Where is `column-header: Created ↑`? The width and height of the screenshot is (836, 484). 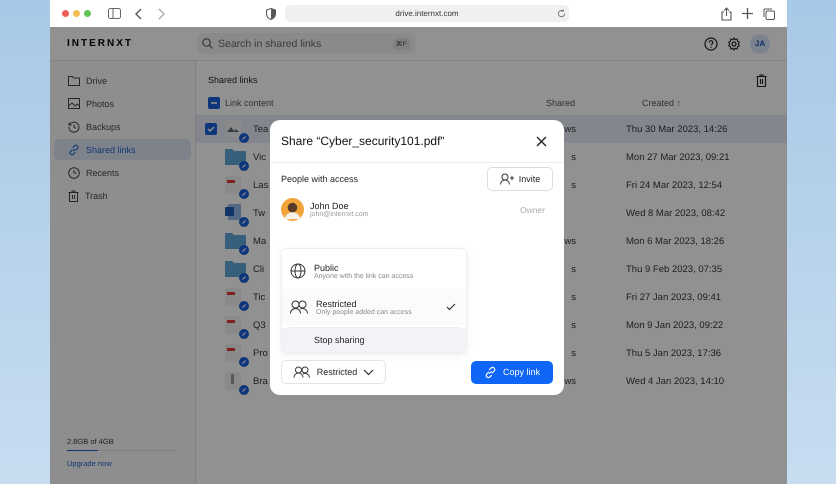 column-header: Created ↑ is located at coordinates (714, 103).